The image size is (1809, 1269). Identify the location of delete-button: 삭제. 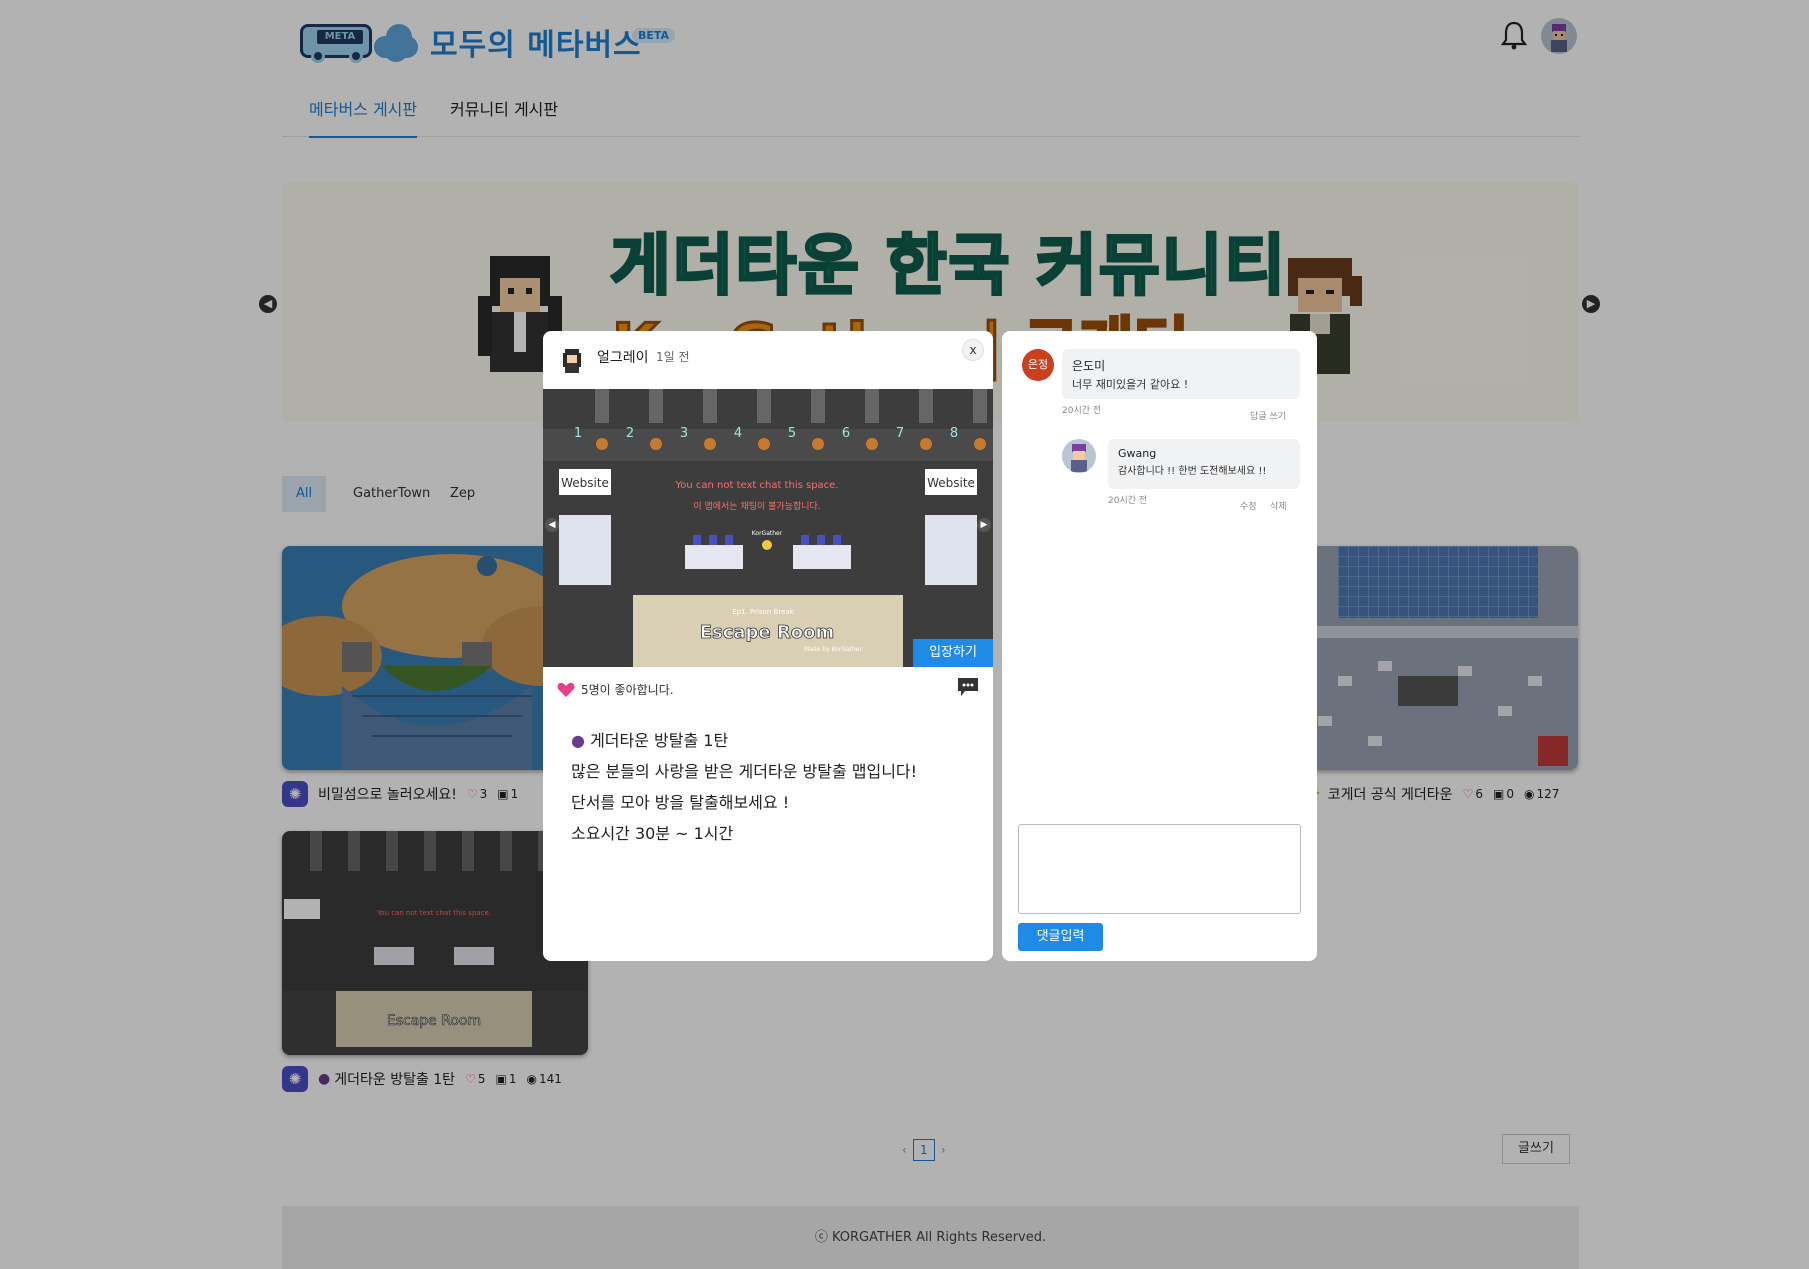
(1278, 505).